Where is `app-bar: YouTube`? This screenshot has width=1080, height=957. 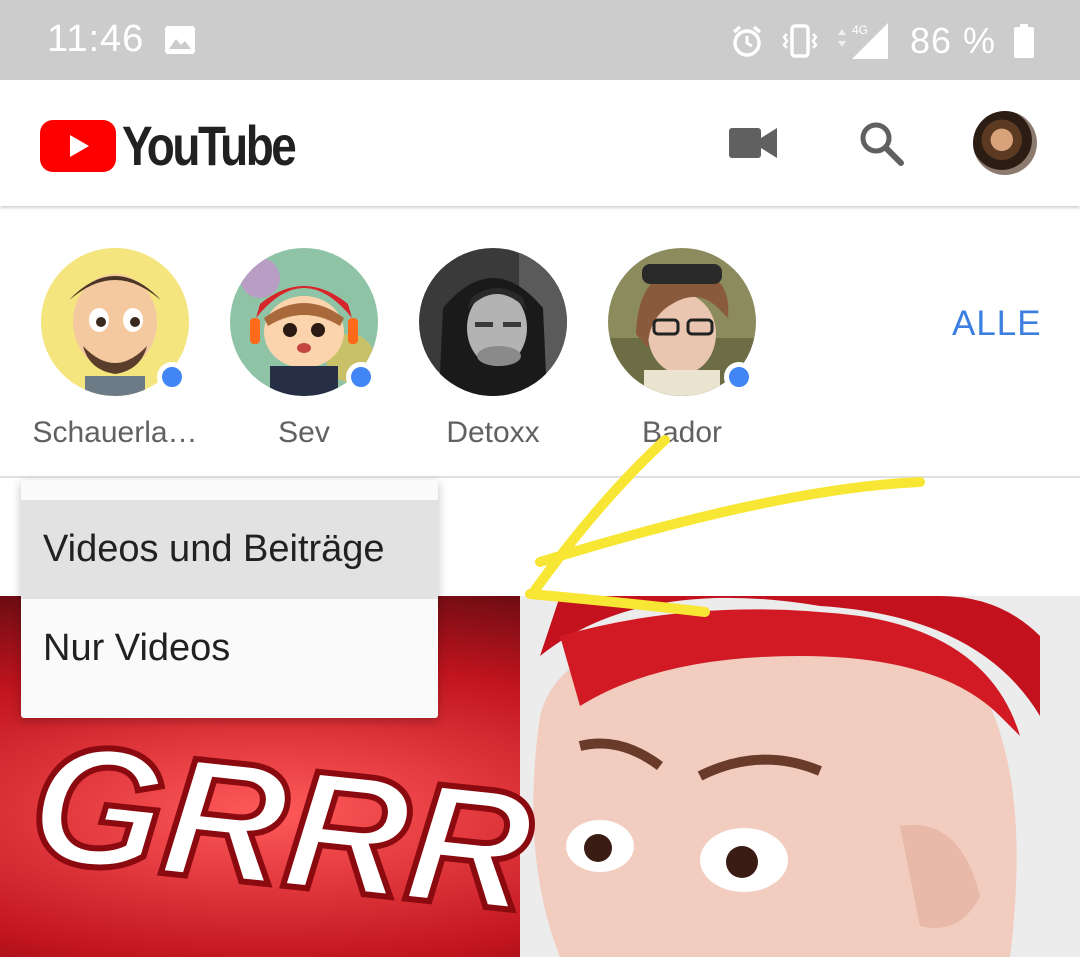
app-bar: YouTube is located at coordinates (540, 143).